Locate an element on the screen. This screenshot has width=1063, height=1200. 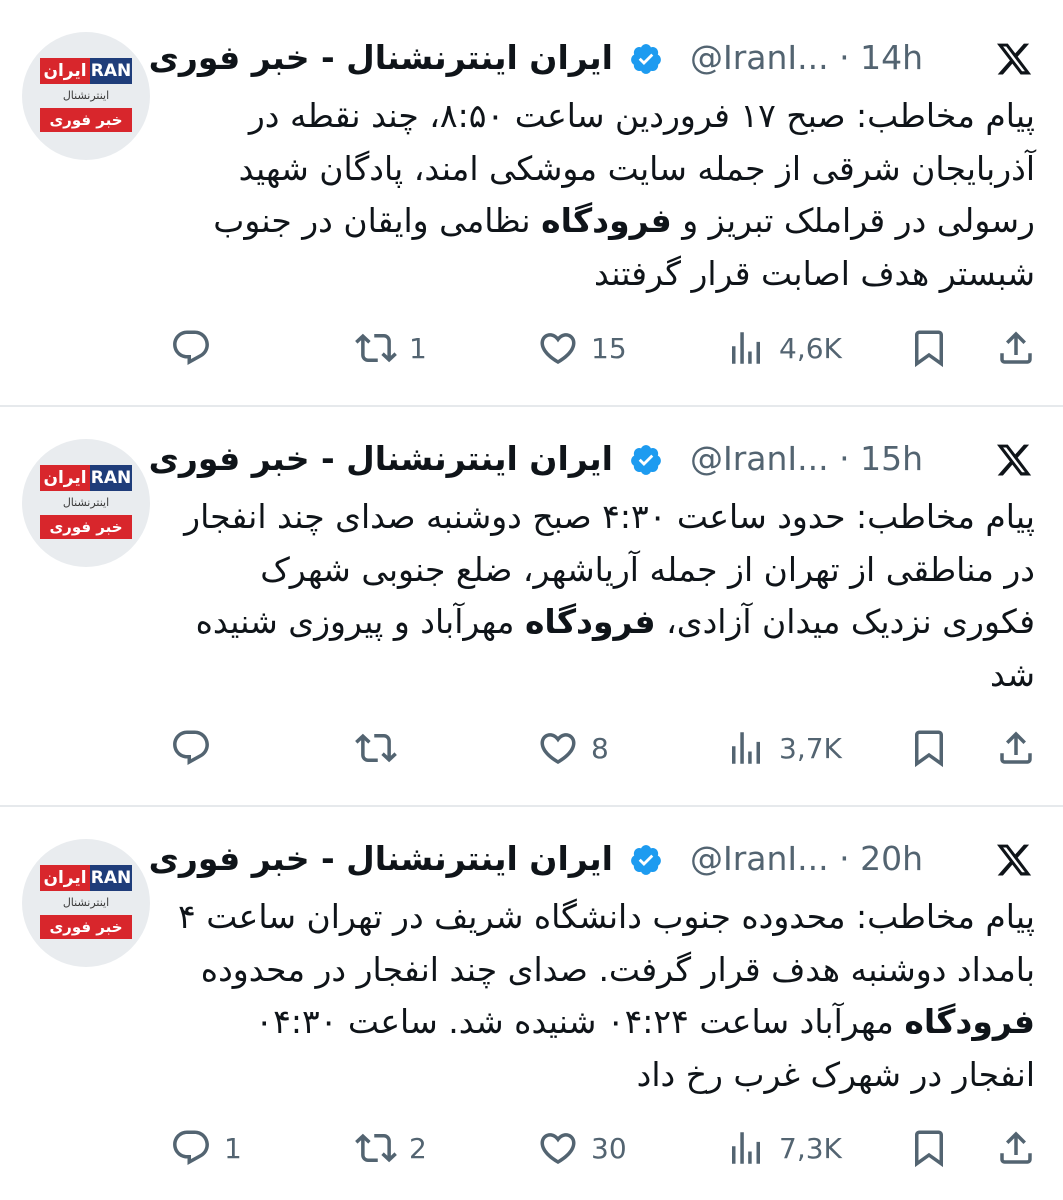
repost-button is located at coordinates (382, 748).